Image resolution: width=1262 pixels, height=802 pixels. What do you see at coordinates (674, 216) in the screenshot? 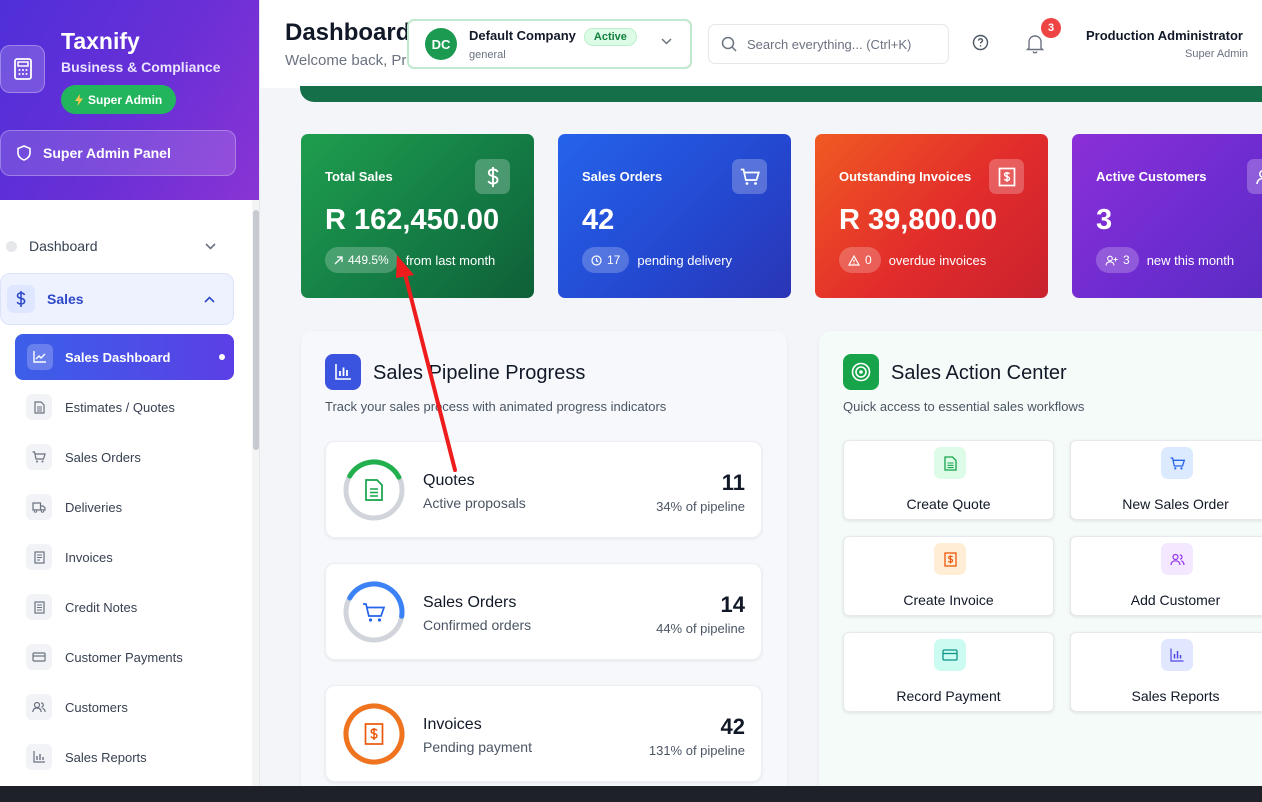
I see `stat-card-sales-orders: Sales Orders 42 17 pending delivery` at bounding box center [674, 216].